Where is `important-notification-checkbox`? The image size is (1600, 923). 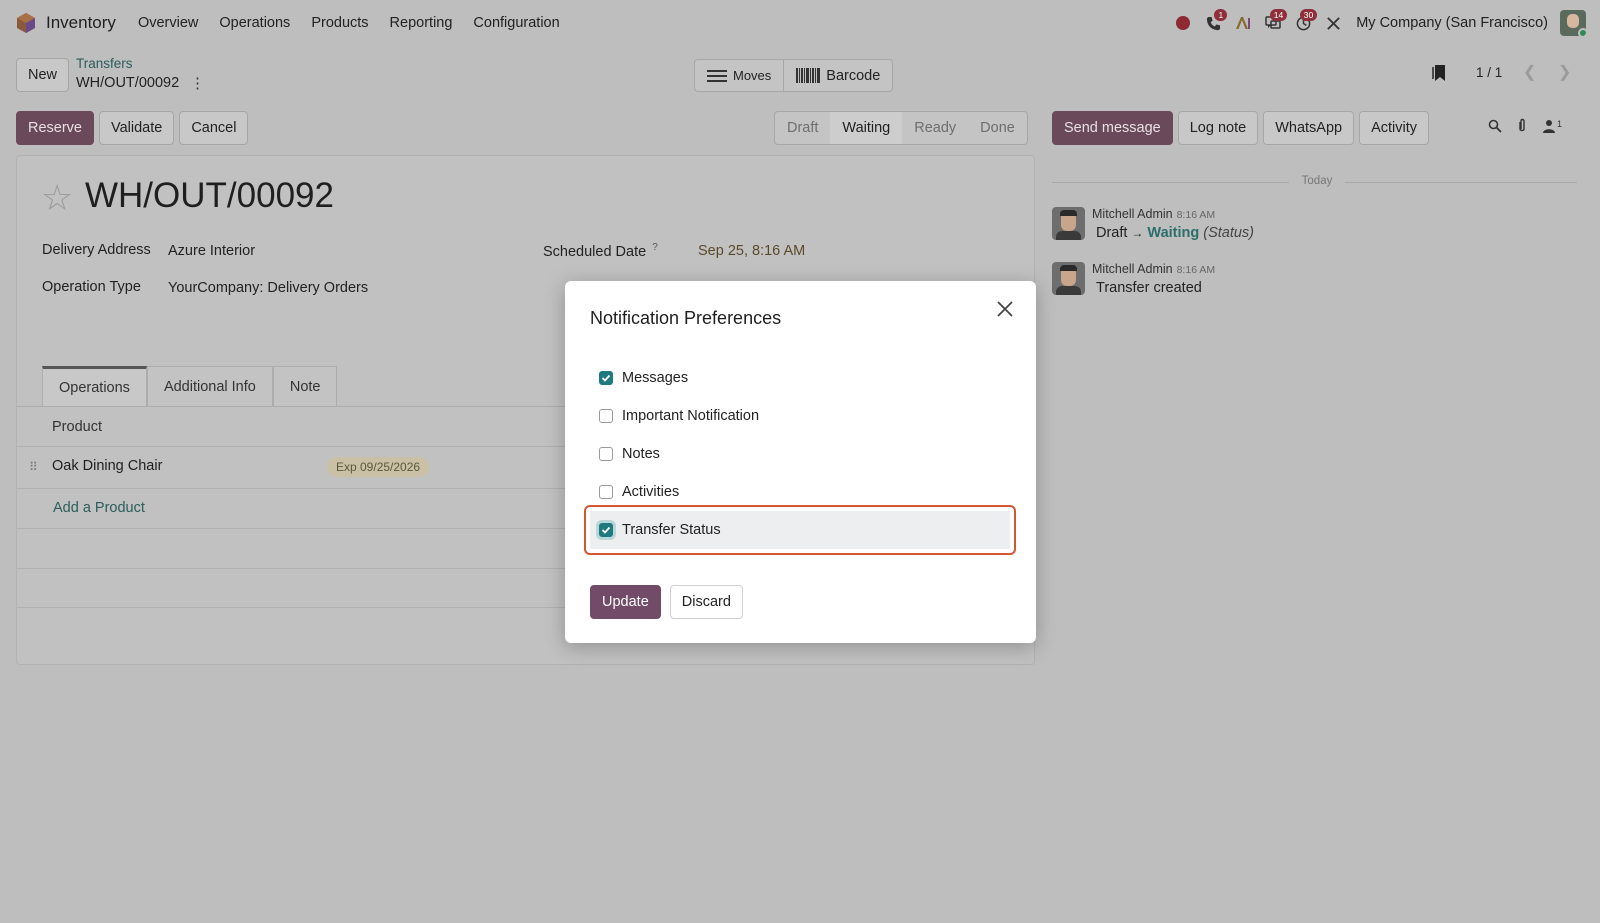
important-notification-checkbox is located at coordinates (606, 416).